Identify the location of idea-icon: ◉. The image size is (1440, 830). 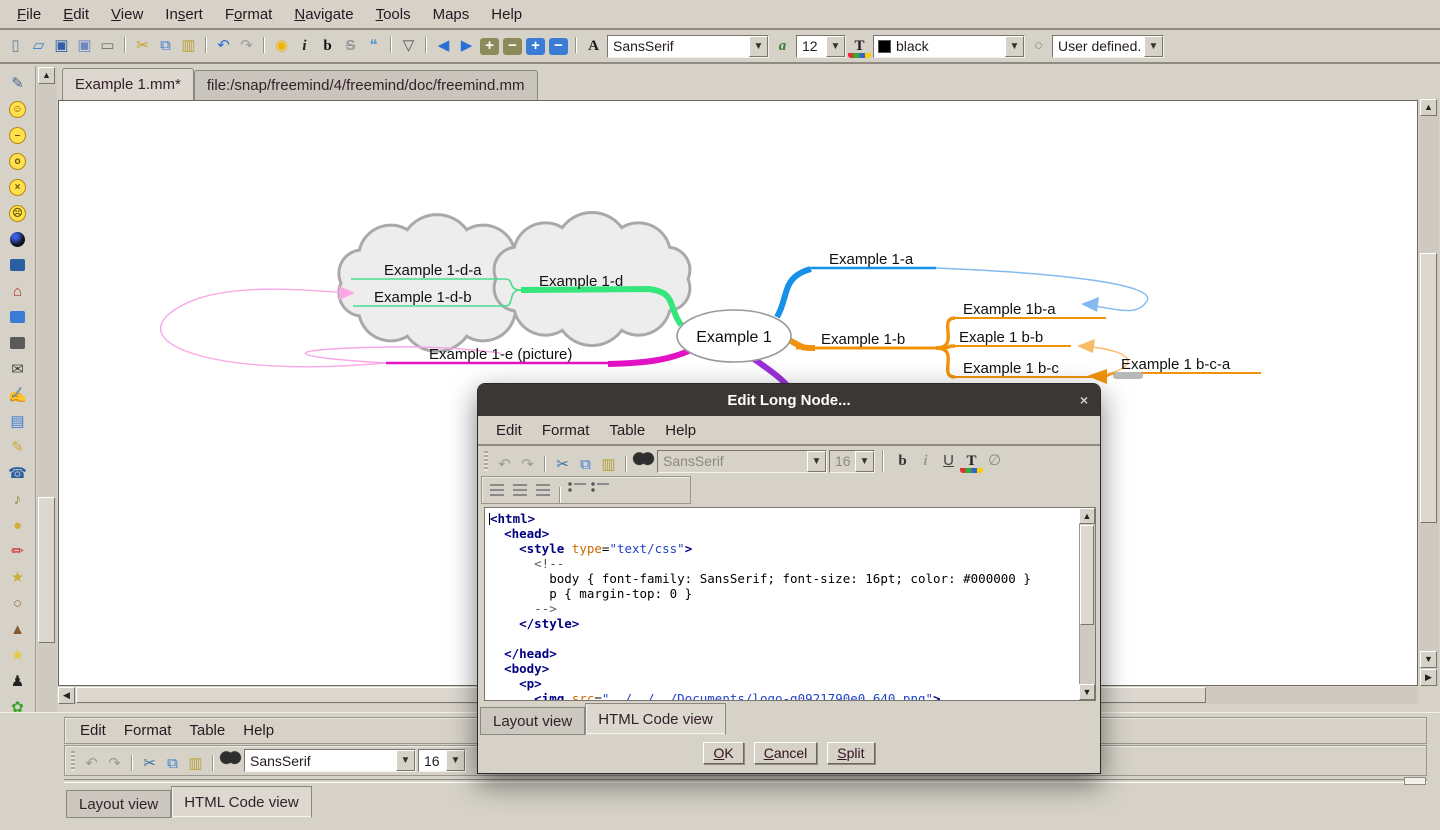
(281, 46).